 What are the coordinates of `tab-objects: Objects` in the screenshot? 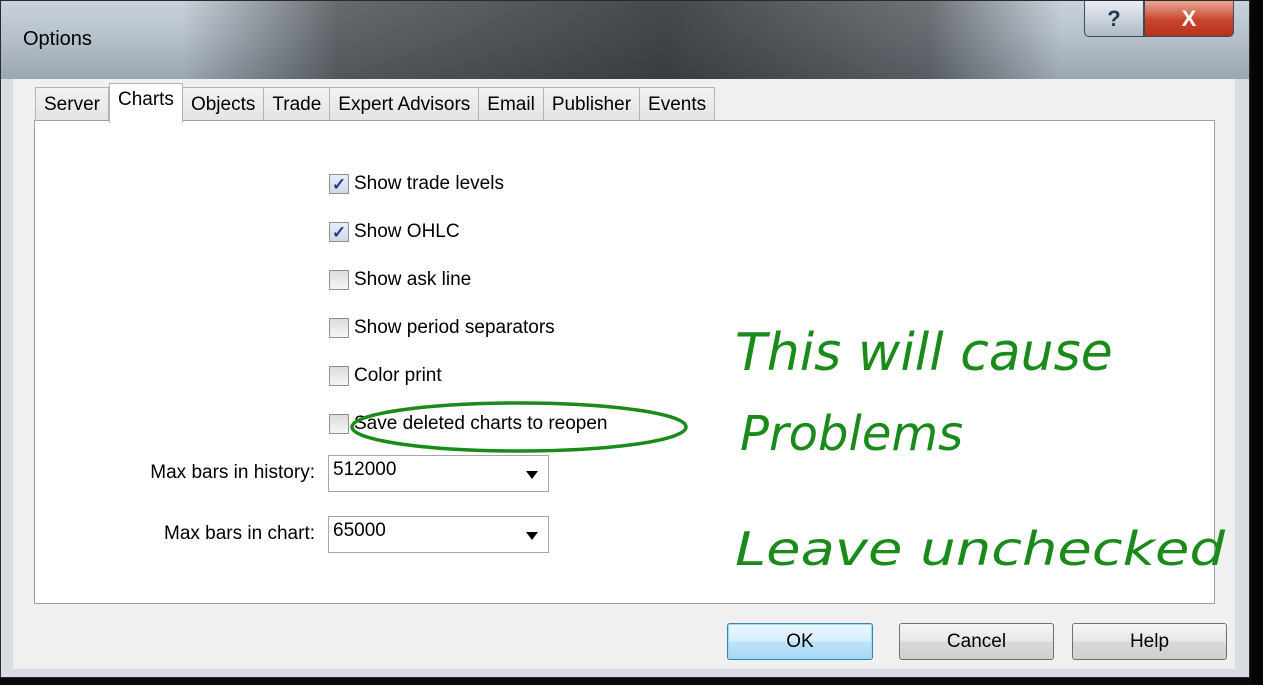 It's located at (223, 104).